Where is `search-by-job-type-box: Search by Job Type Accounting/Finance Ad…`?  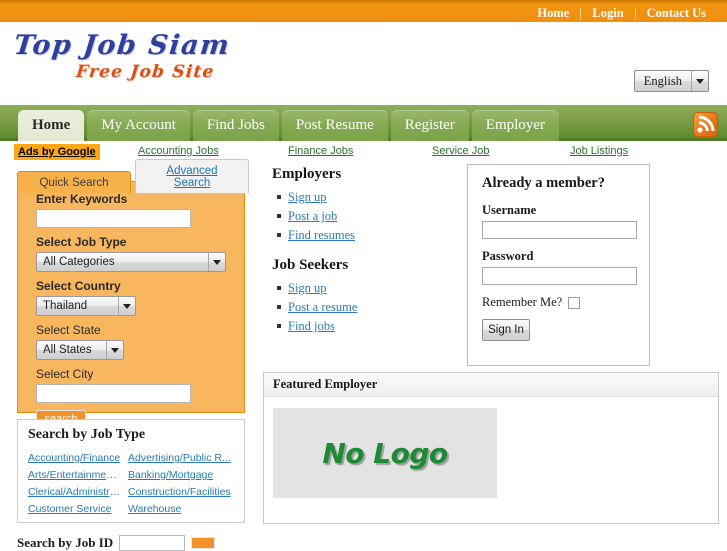
search-by-job-type-box: Search by Job Type Accounting/Finance Ad… is located at coordinates (131, 471).